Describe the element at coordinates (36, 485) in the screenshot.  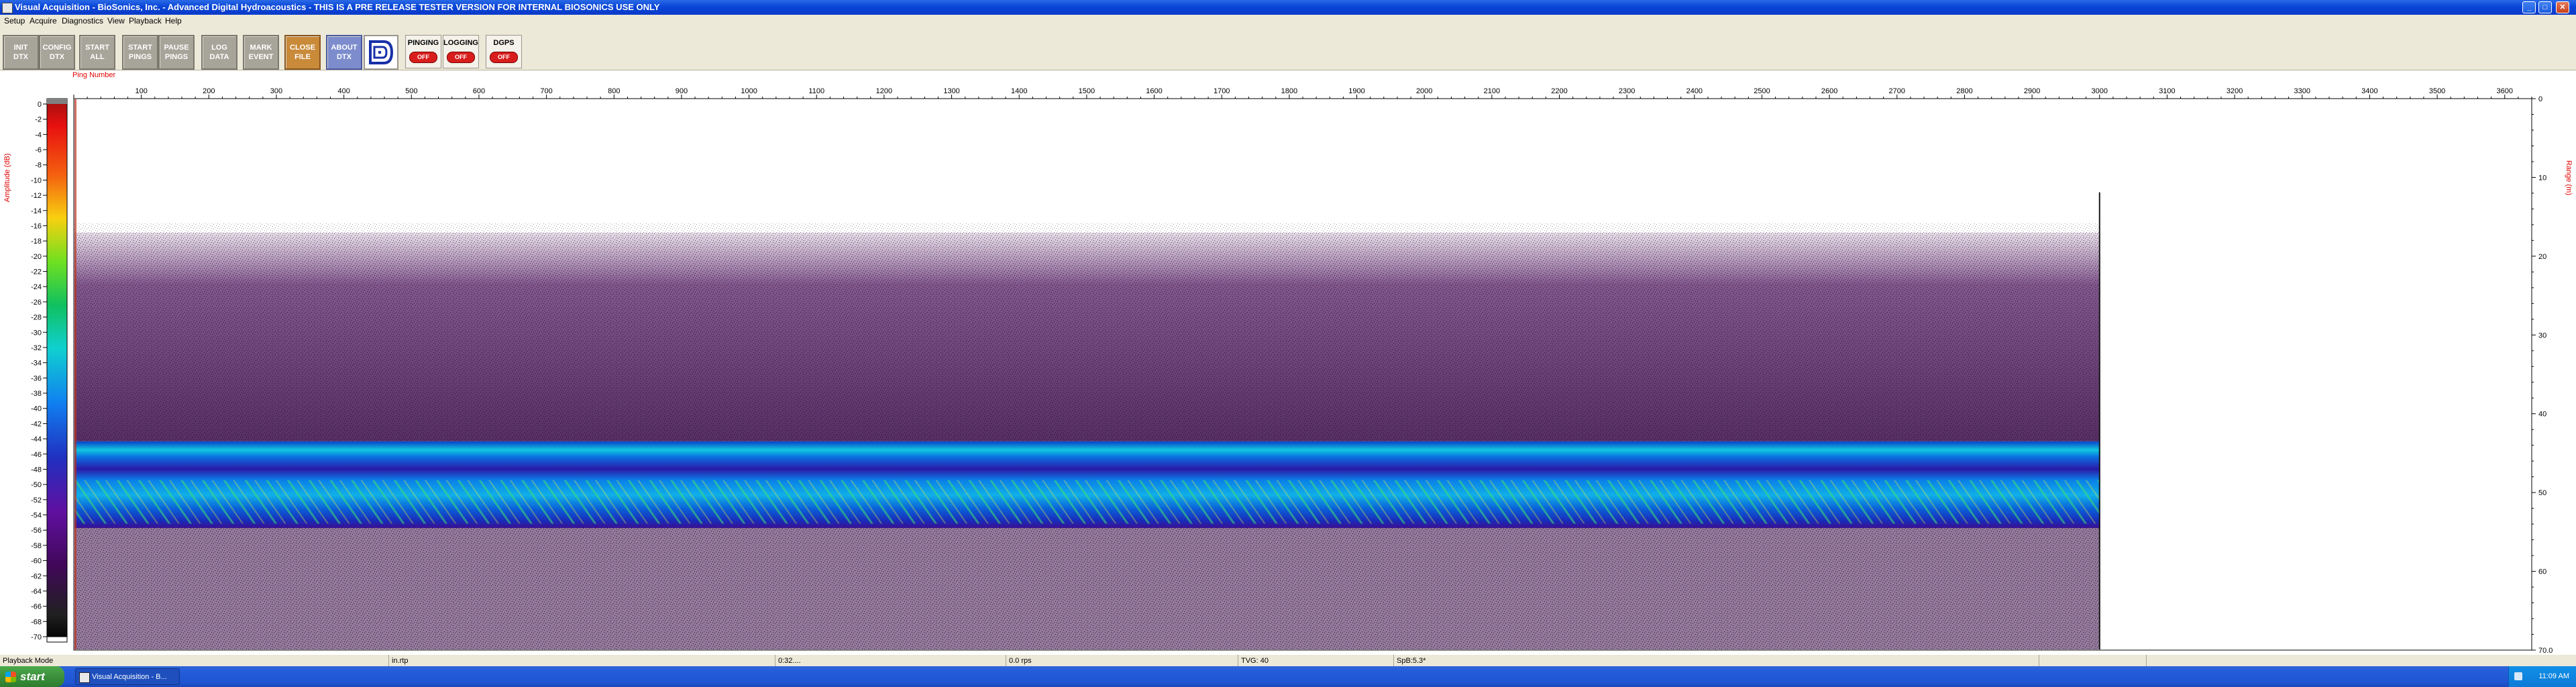
I see `amplitude-tick-label: -50` at that location.